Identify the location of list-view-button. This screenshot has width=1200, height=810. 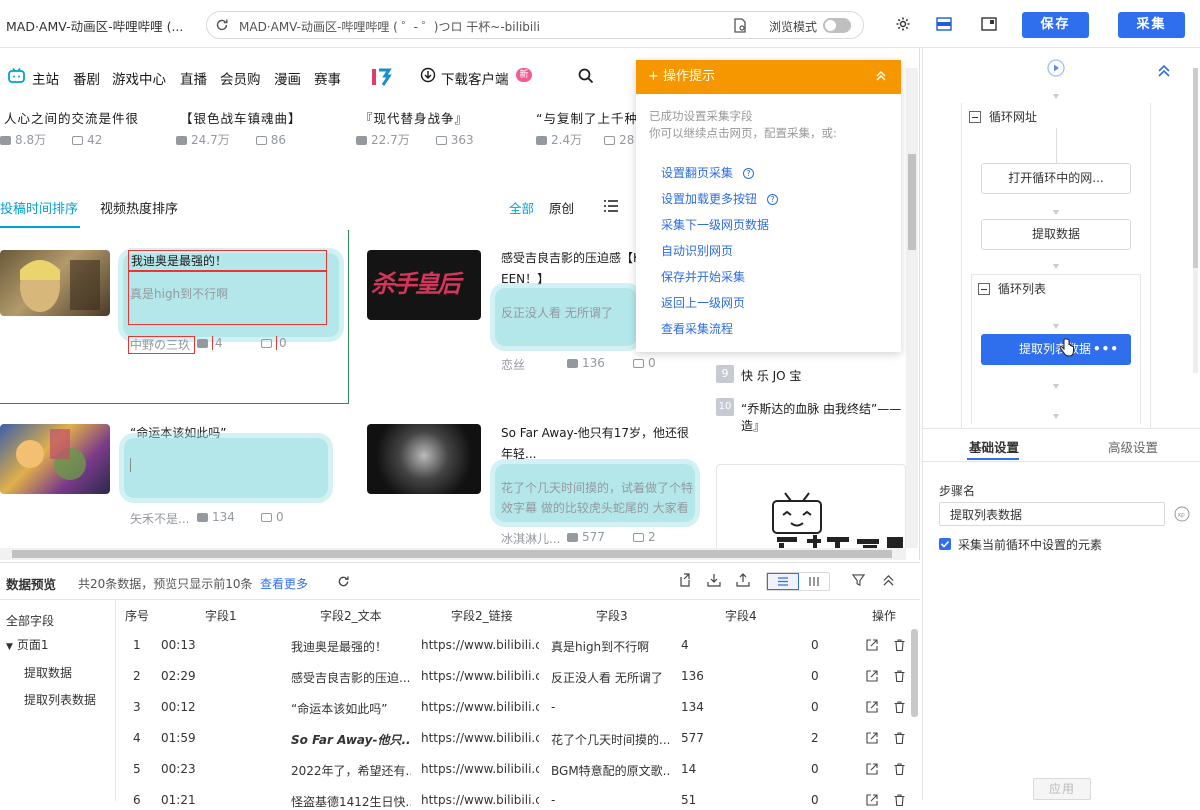
(783, 581).